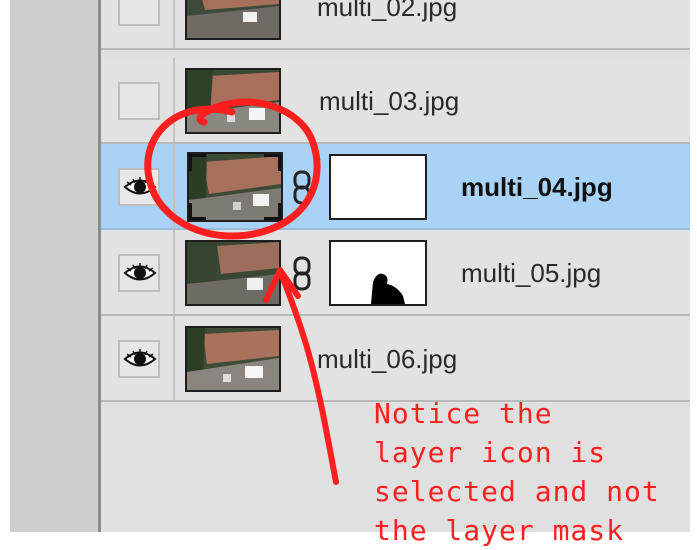 This screenshot has height=550, width=697. What do you see at coordinates (309, 379) in the screenshot?
I see `annotation-arrow-shaft` at bounding box center [309, 379].